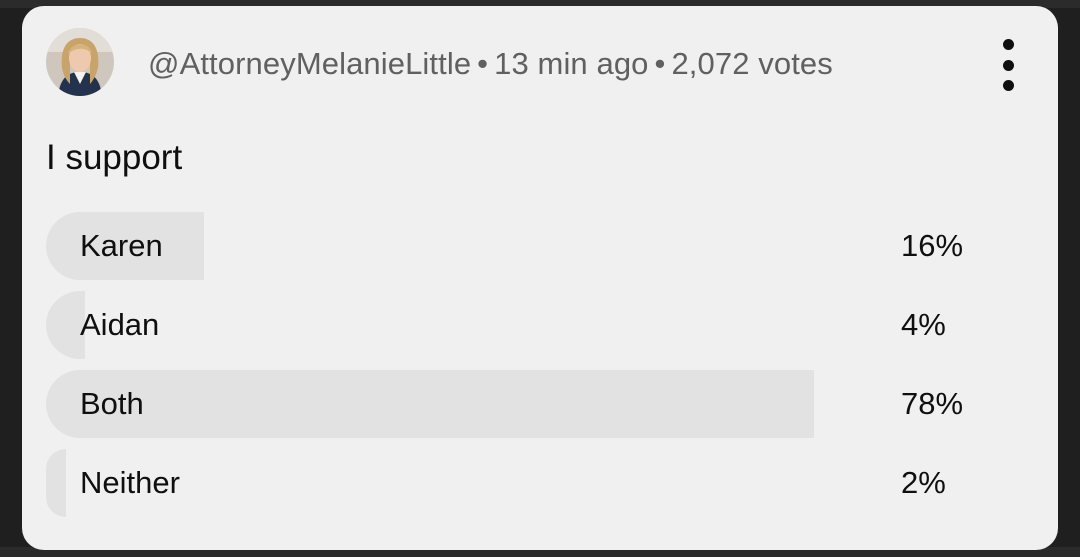 This screenshot has width=1080, height=557. What do you see at coordinates (121, 245) in the screenshot?
I see `poll-option-label: Karen` at bounding box center [121, 245].